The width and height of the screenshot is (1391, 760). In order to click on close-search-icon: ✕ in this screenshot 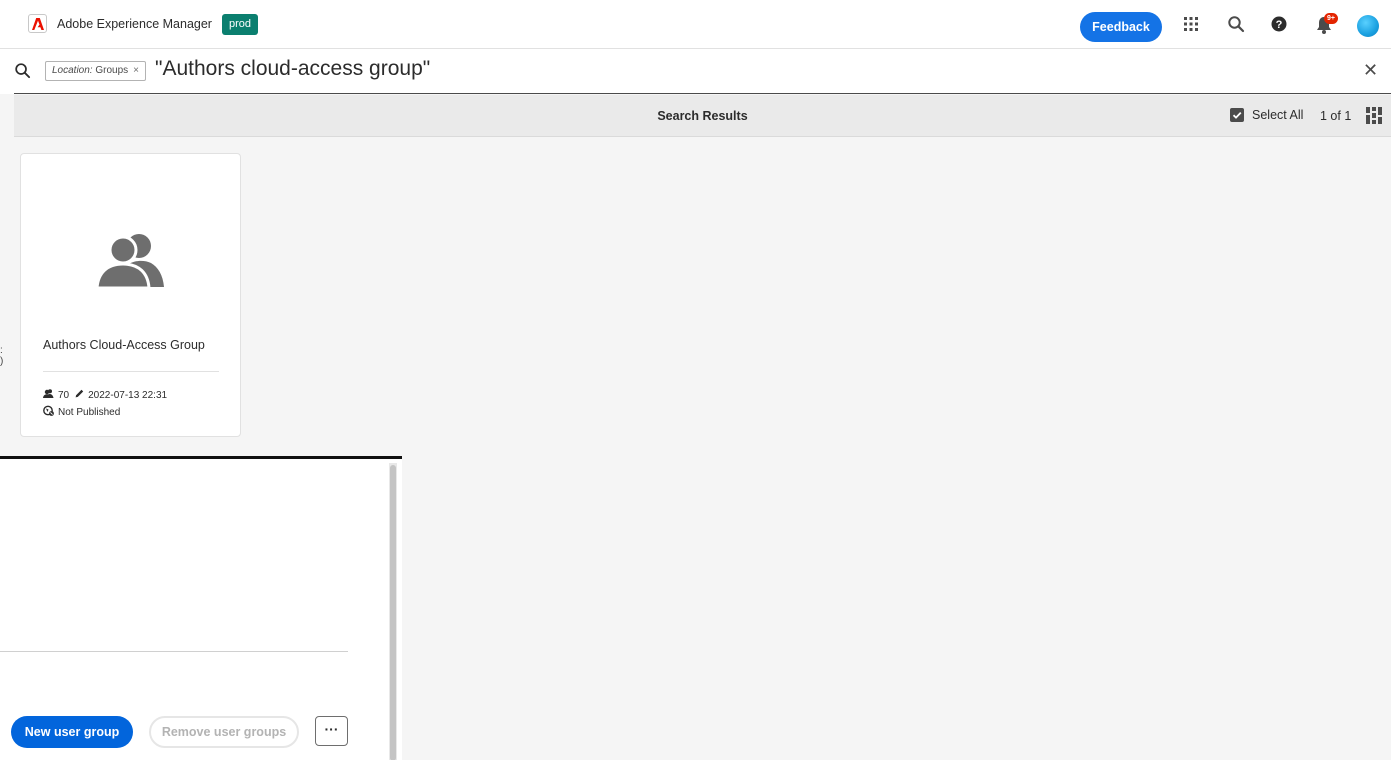, I will do `click(1370, 70)`.